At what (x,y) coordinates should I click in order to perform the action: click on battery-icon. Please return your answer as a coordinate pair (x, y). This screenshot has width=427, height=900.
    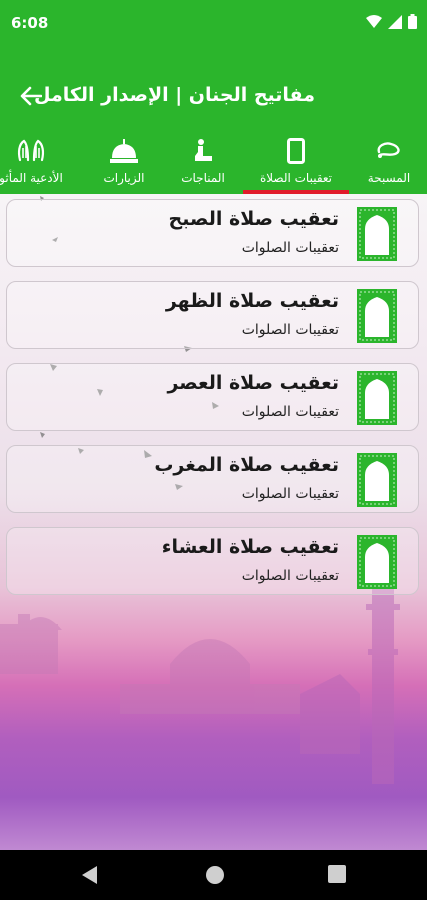
    Looking at the image, I should click on (412, 21).